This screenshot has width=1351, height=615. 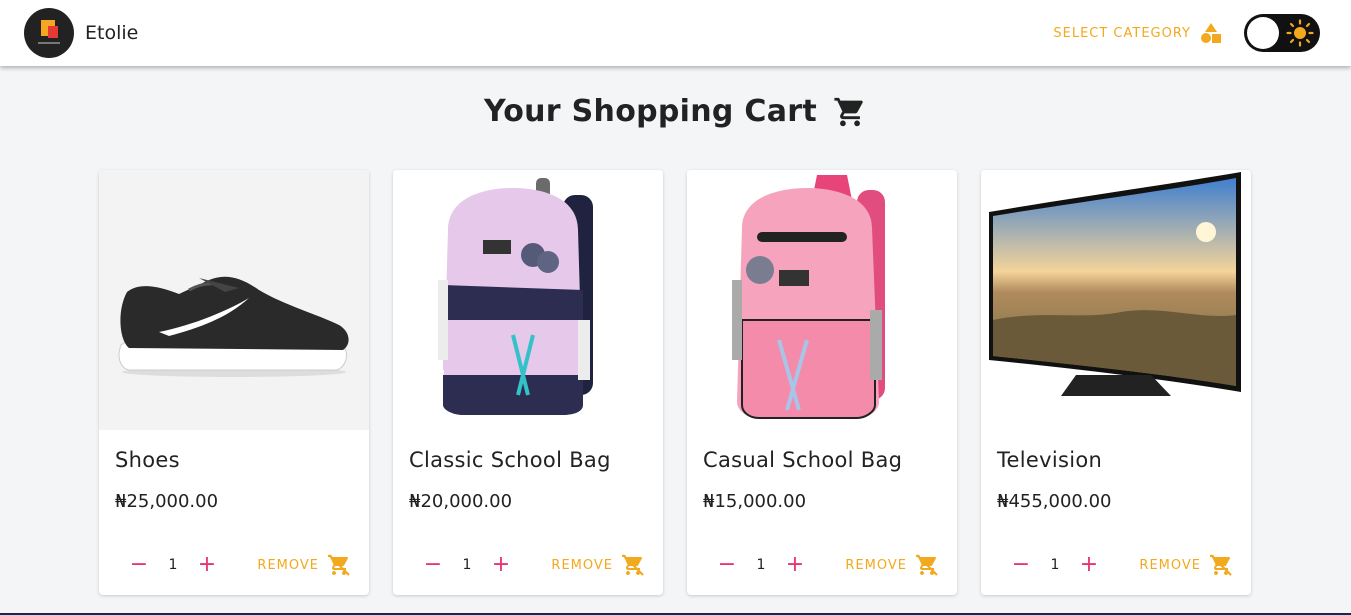 What do you see at coordinates (112, 33) in the screenshot?
I see `brand-name: Etolie` at bounding box center [112, 33].